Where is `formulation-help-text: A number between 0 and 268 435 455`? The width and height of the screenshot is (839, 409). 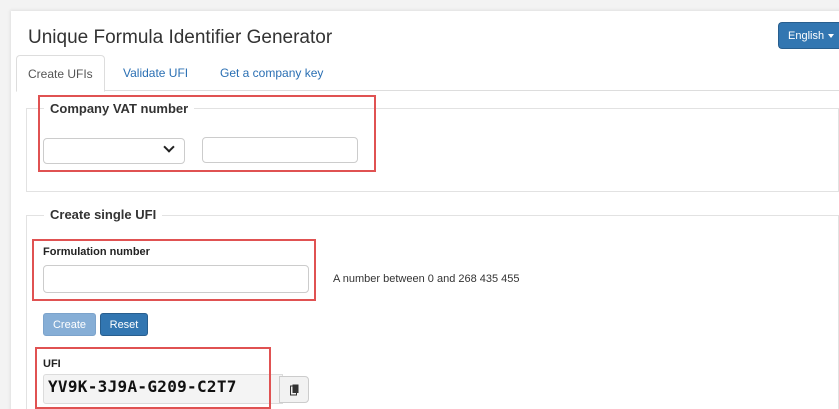
formulation-help-text: A number between 0 and 268 435 455 is located at coordinates (426, 279).